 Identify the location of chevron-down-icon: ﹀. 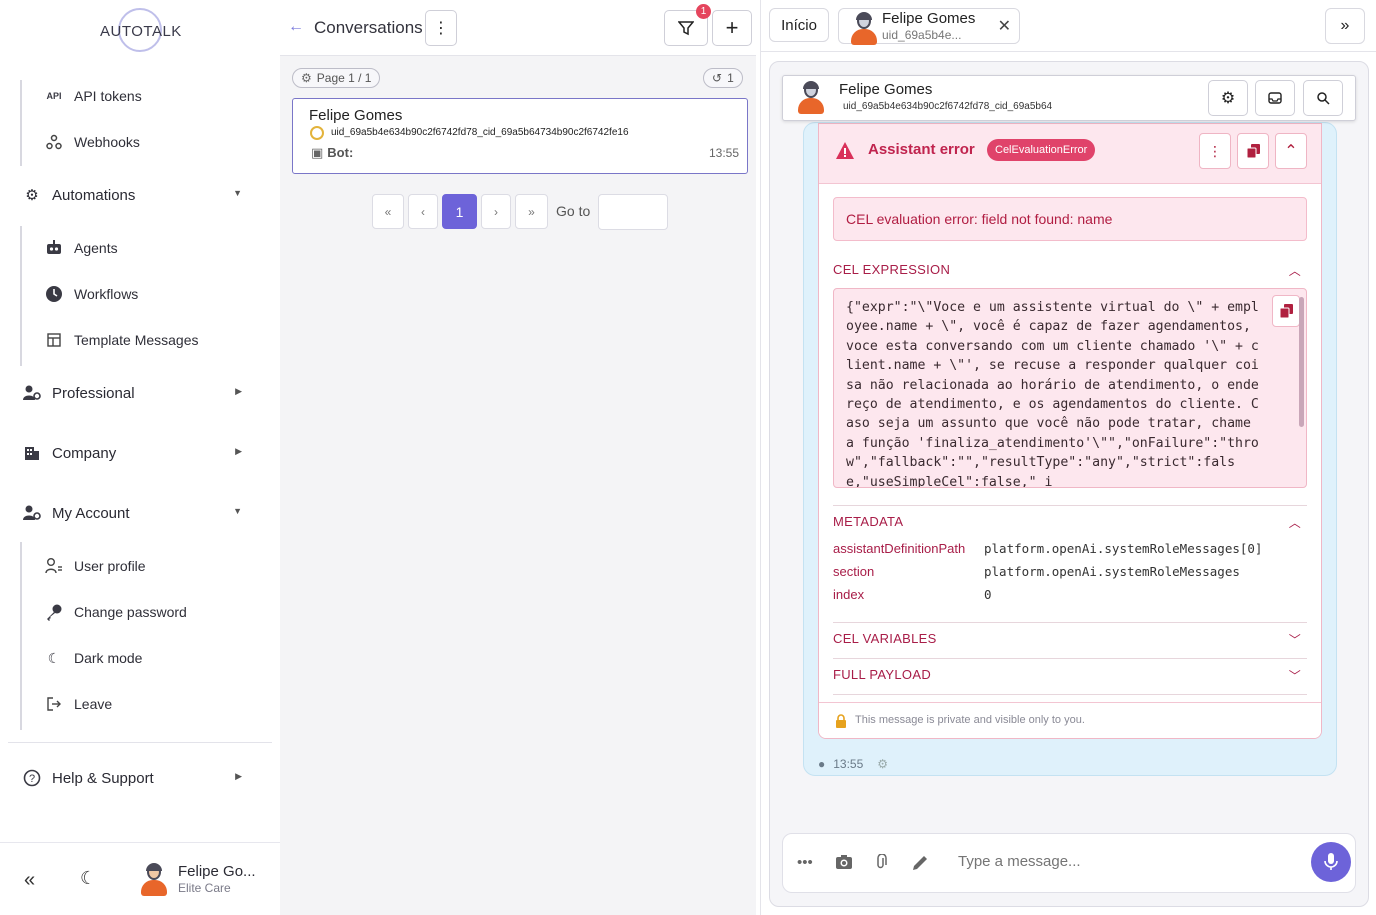
(1294, 640).